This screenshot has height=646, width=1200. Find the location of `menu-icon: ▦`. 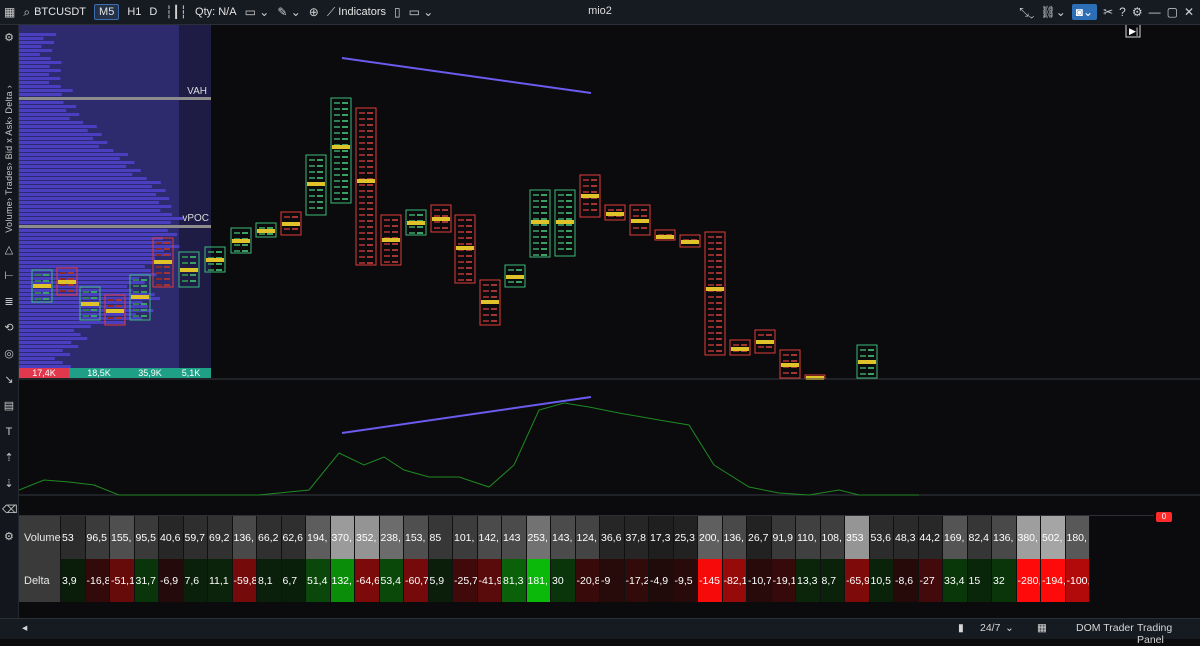

menu-icon: ▦ is located at coordinates (9, 12).